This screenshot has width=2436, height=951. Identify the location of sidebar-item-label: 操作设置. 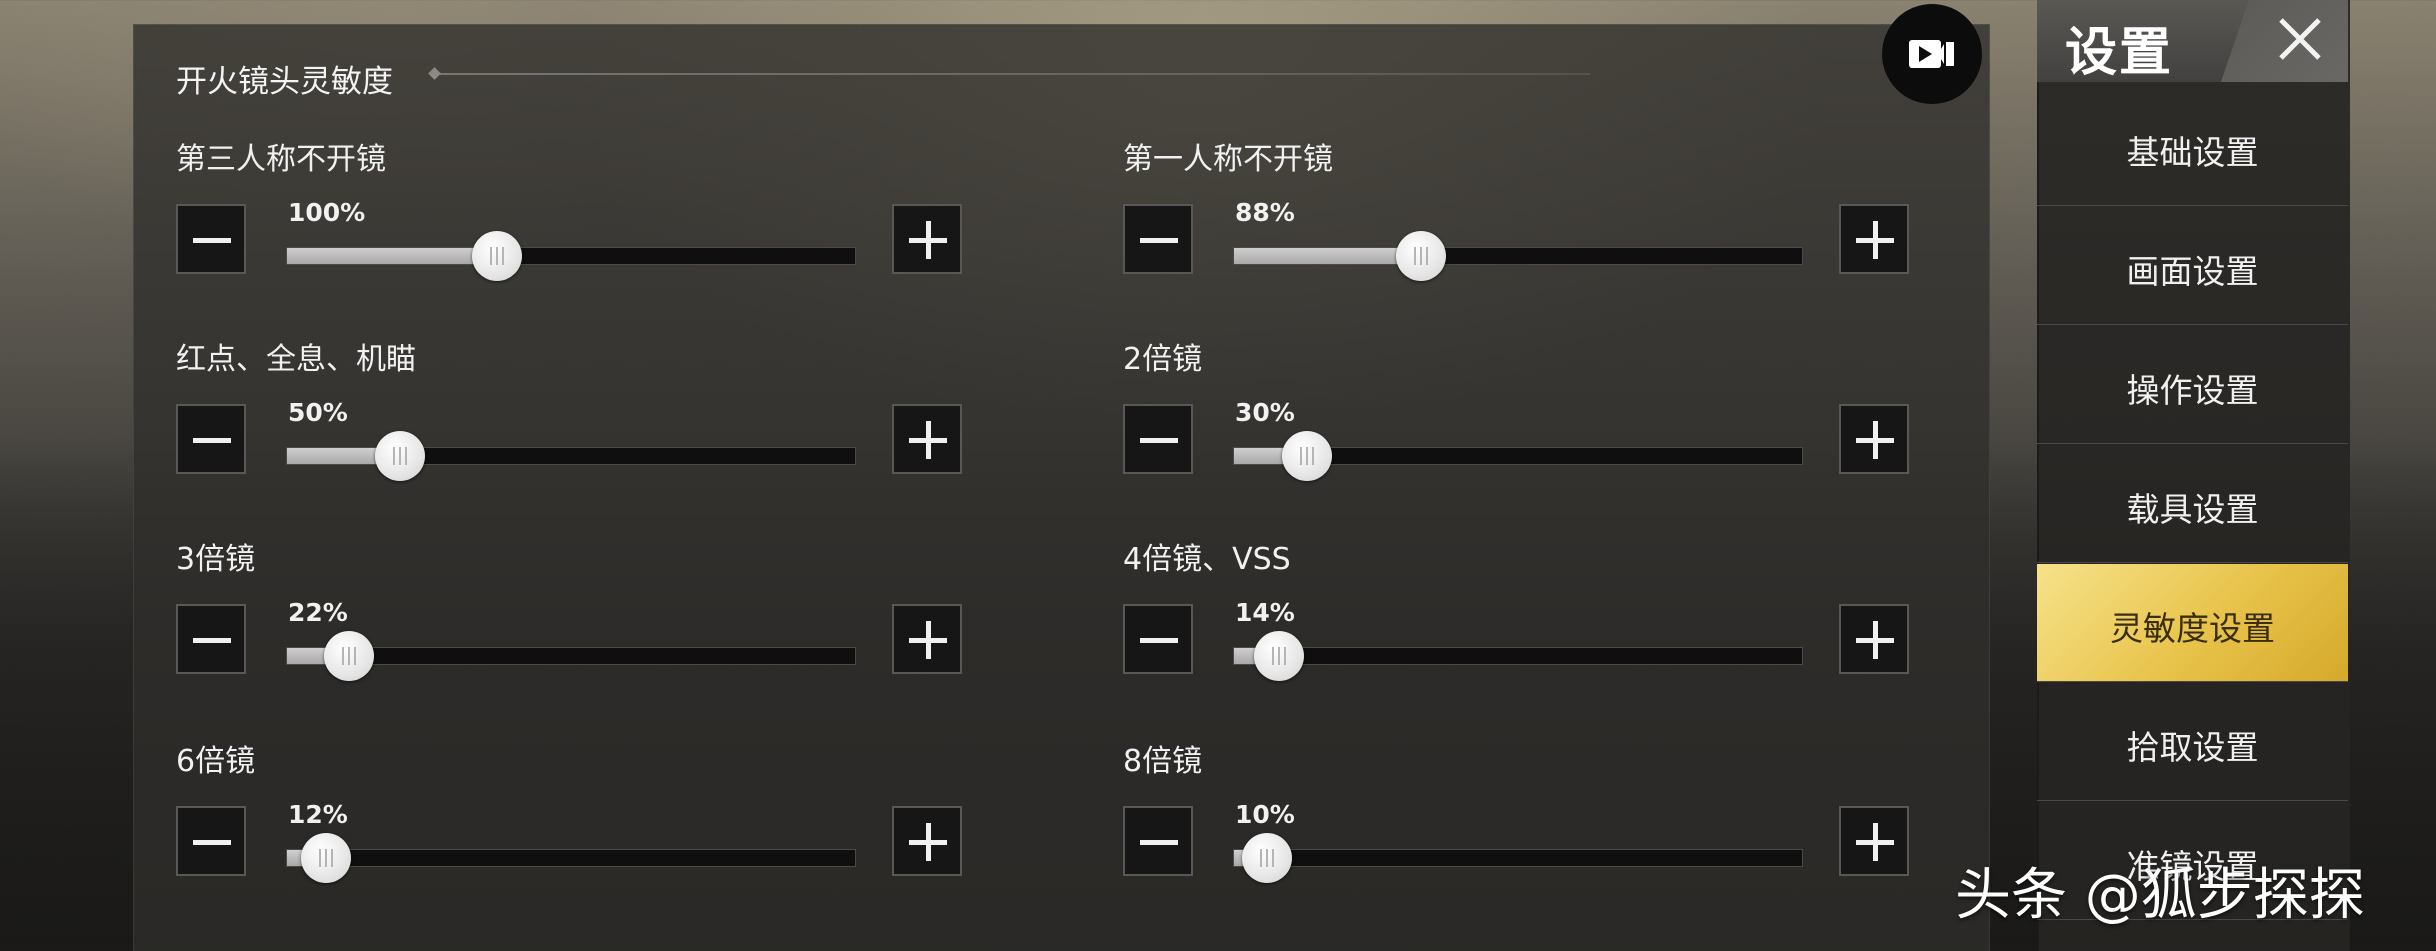
(2192, 390).